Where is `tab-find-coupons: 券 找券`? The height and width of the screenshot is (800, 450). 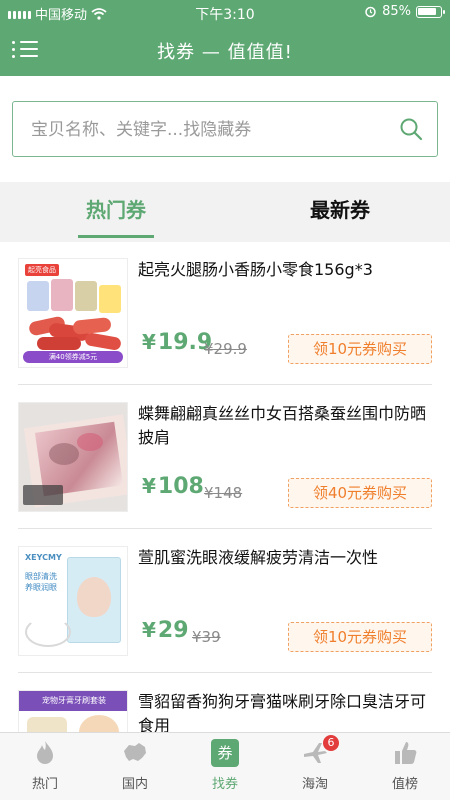
tab-find-coupons: 券 找券 is located at coordinates (225, 769).